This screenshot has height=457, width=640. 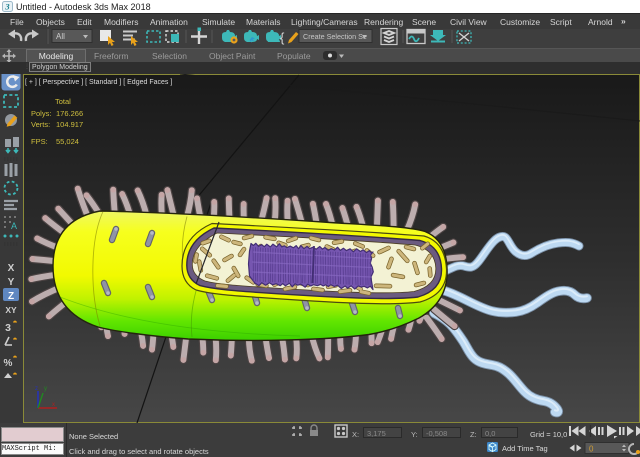 What do you see at coordinates (335, 36) in the screenshot?
I see `svg-text: Create Selection Se` at bounding box center [335, 36].